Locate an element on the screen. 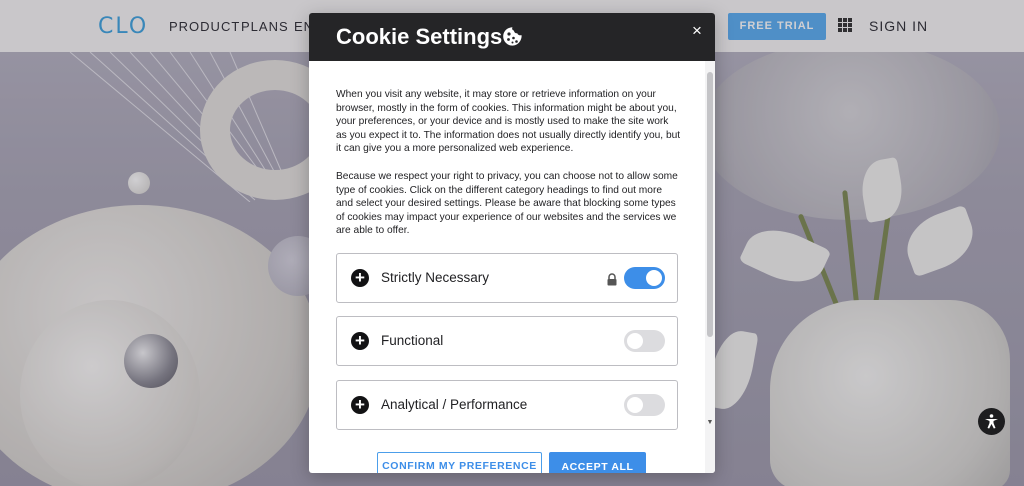 The height and width of the screenshot is (486, 1024). modal-title: Cookie Settings is located at coordinates (419, 36).